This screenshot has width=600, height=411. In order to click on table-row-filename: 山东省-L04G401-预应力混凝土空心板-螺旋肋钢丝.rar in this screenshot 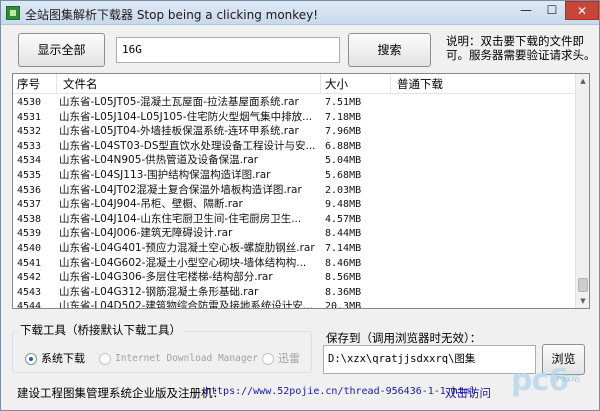, I will do `click(187, 247)`.